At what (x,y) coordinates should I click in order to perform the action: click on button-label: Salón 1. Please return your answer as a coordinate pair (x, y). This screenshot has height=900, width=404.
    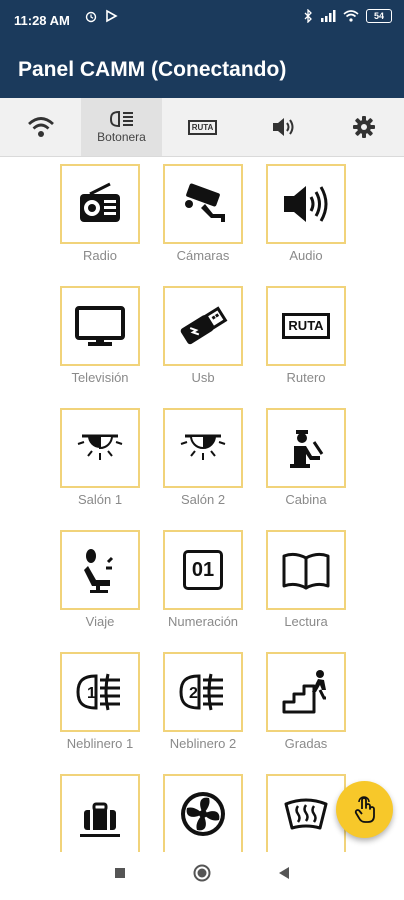
    Looking at the image, I should click on (100, 499).